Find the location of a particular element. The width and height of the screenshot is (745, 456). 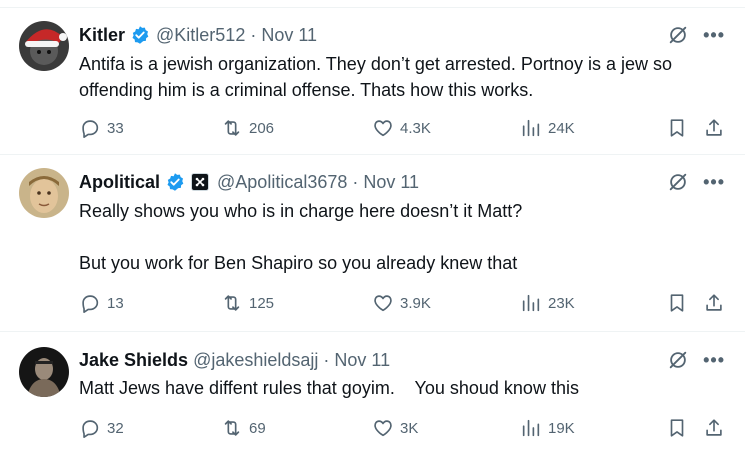

like-button: 3.9K is located at coordinates (401, 303).